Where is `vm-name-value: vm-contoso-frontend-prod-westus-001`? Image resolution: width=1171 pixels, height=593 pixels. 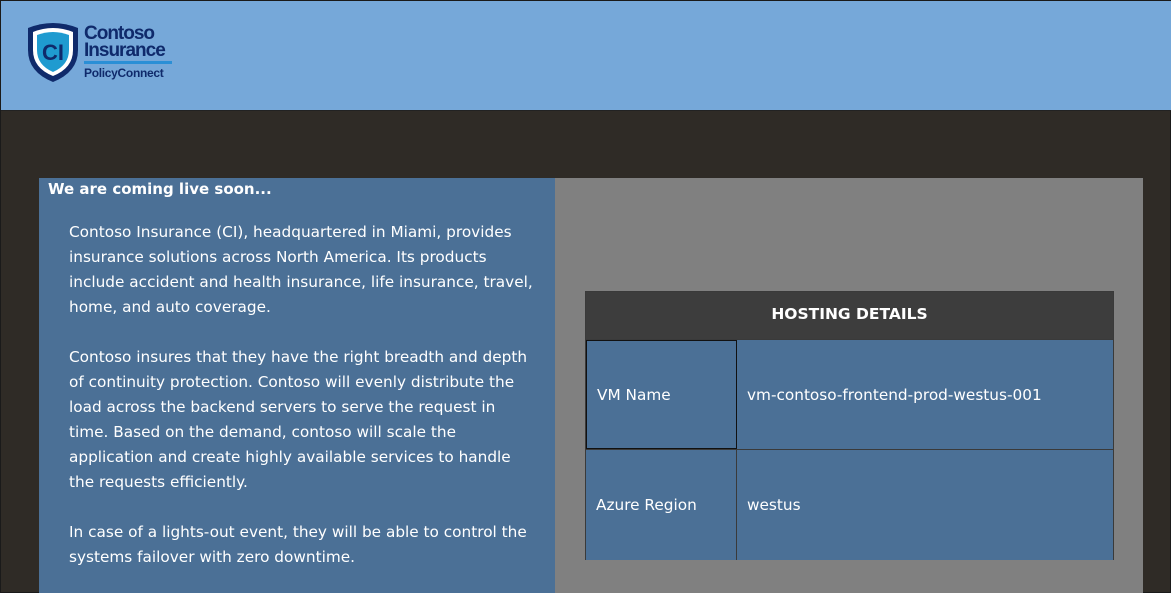 vm-name-value: vm-contoso-frontend-prod-westus-001 is located at coordinates (894, 394).